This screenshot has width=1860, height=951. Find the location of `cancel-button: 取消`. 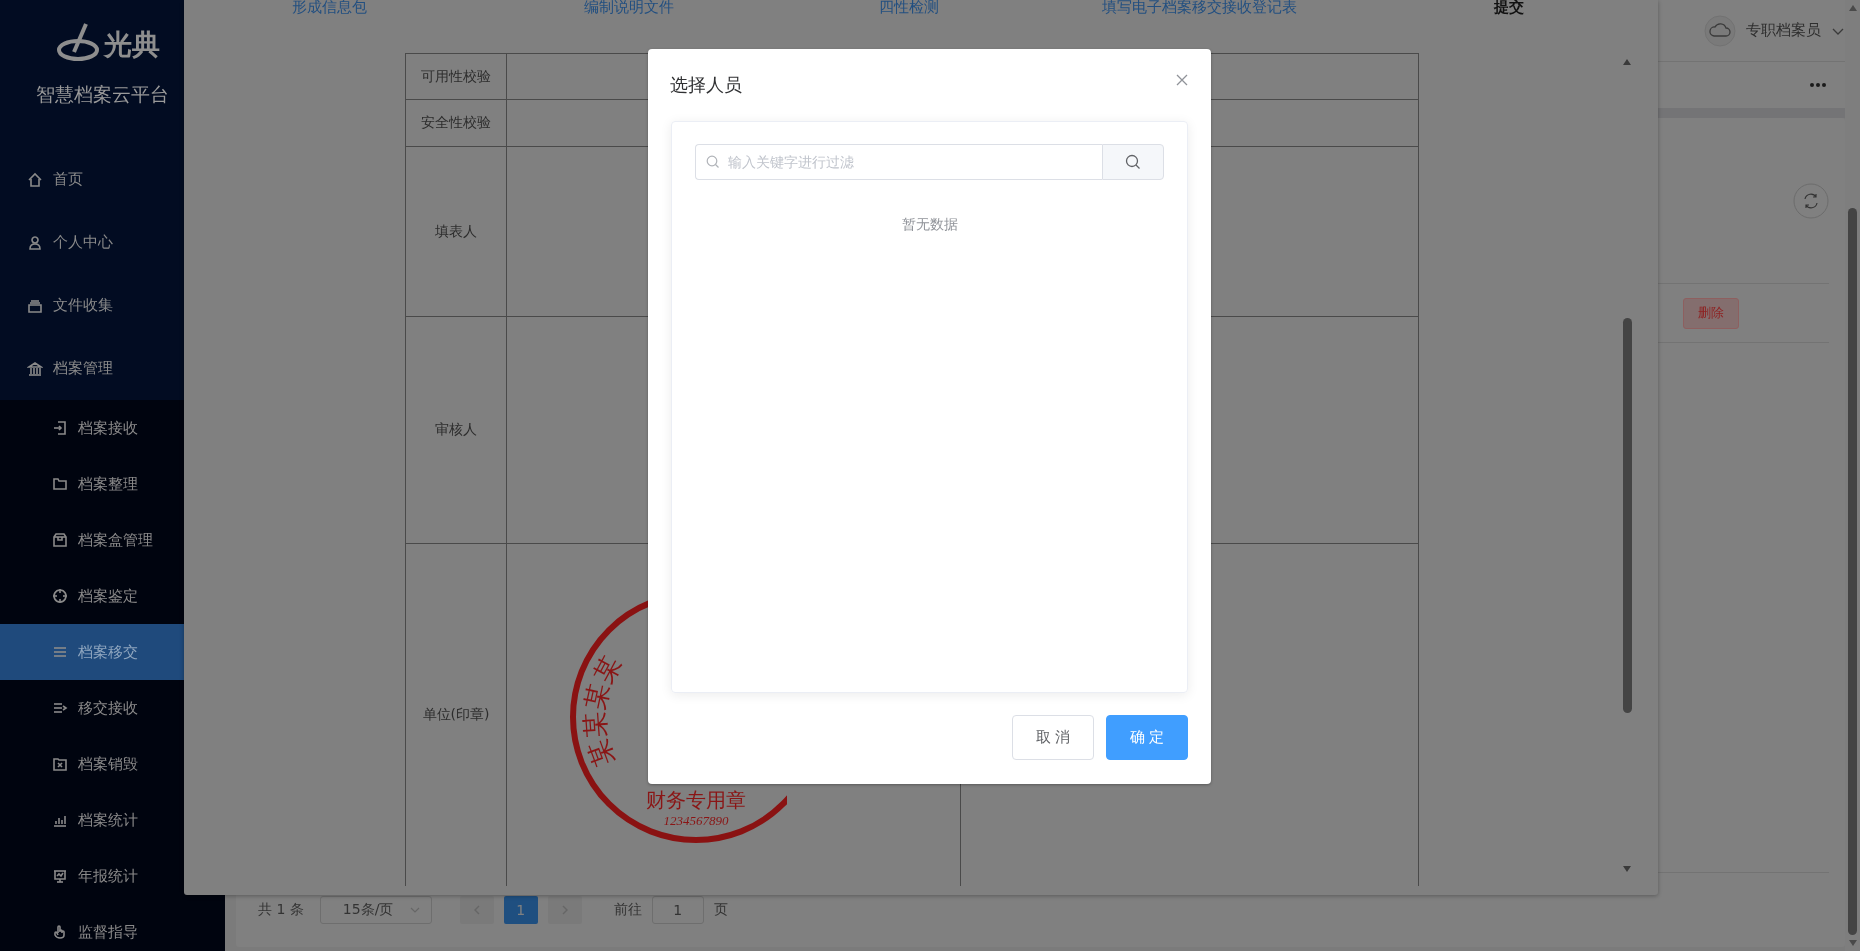

cancel-button: 取消 is located at coordinates (1053, 737).